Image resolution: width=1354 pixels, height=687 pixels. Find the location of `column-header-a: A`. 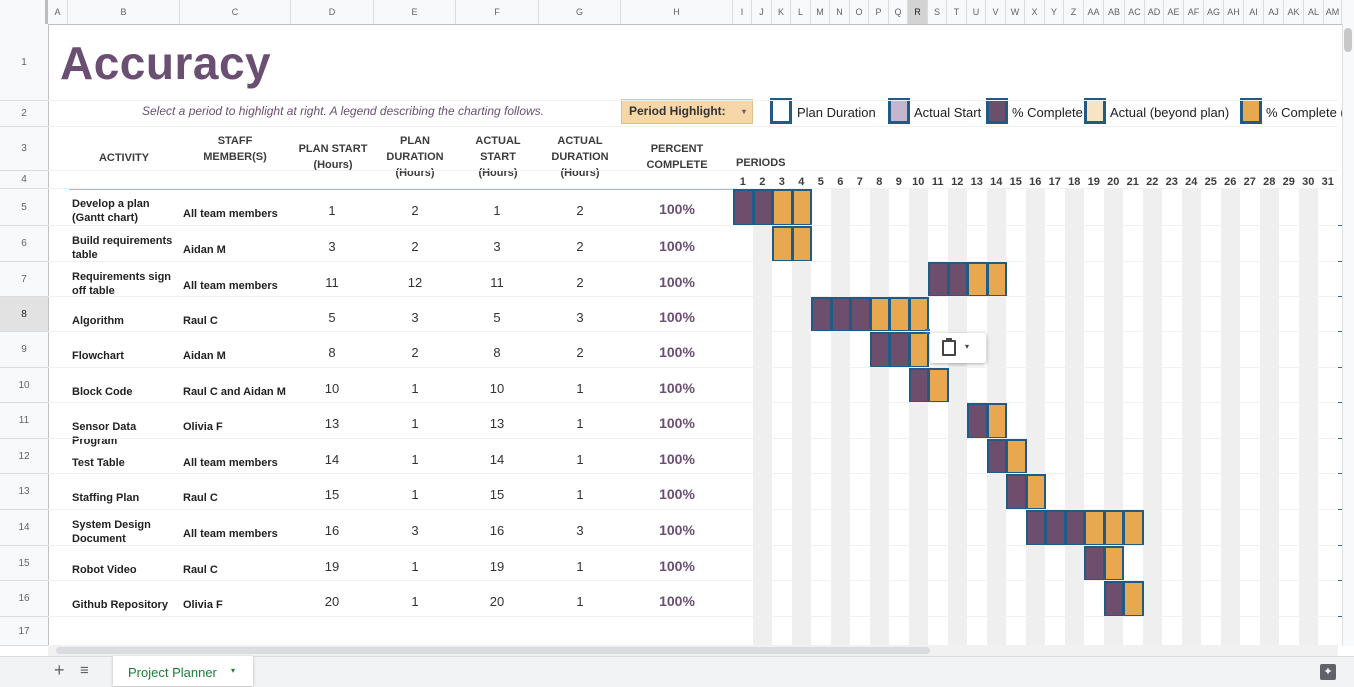

column-header-a: A is located at coordinates (58, 12).